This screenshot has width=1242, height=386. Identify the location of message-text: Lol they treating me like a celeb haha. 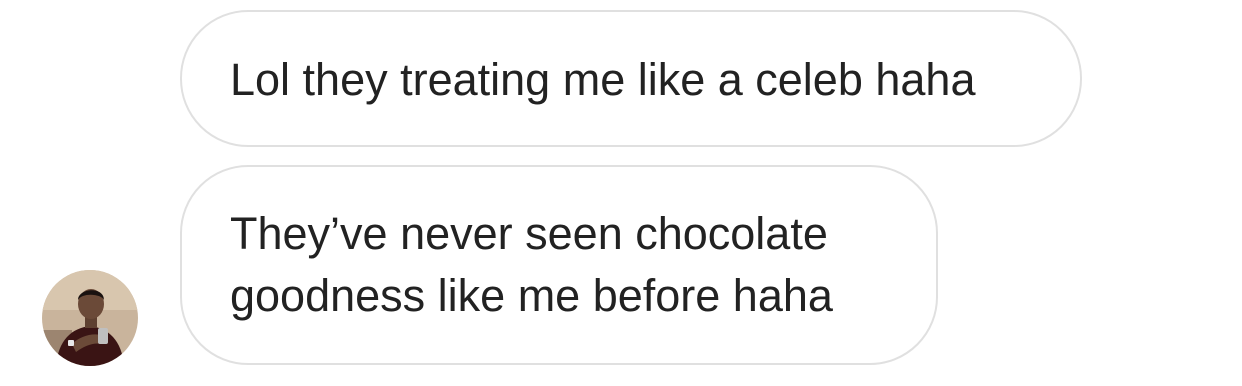
(603, 79).